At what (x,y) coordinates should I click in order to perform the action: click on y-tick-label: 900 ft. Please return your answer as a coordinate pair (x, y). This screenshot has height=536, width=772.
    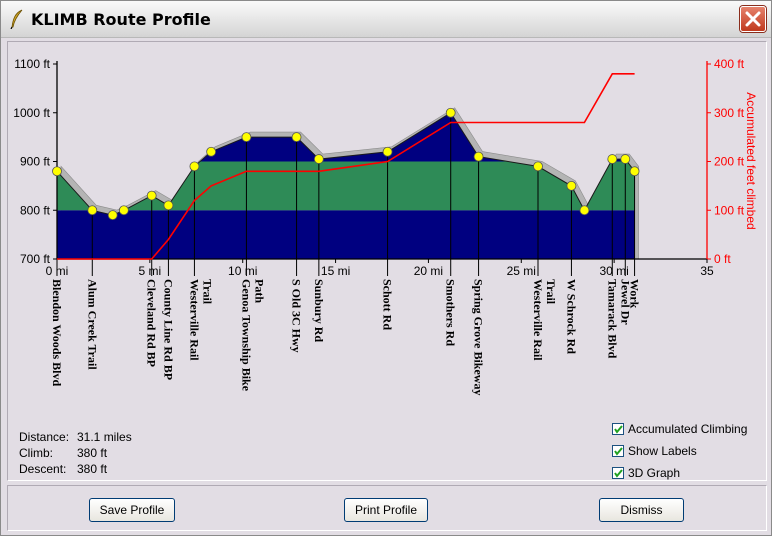
    Looking at the image, I should click on (35, 162).